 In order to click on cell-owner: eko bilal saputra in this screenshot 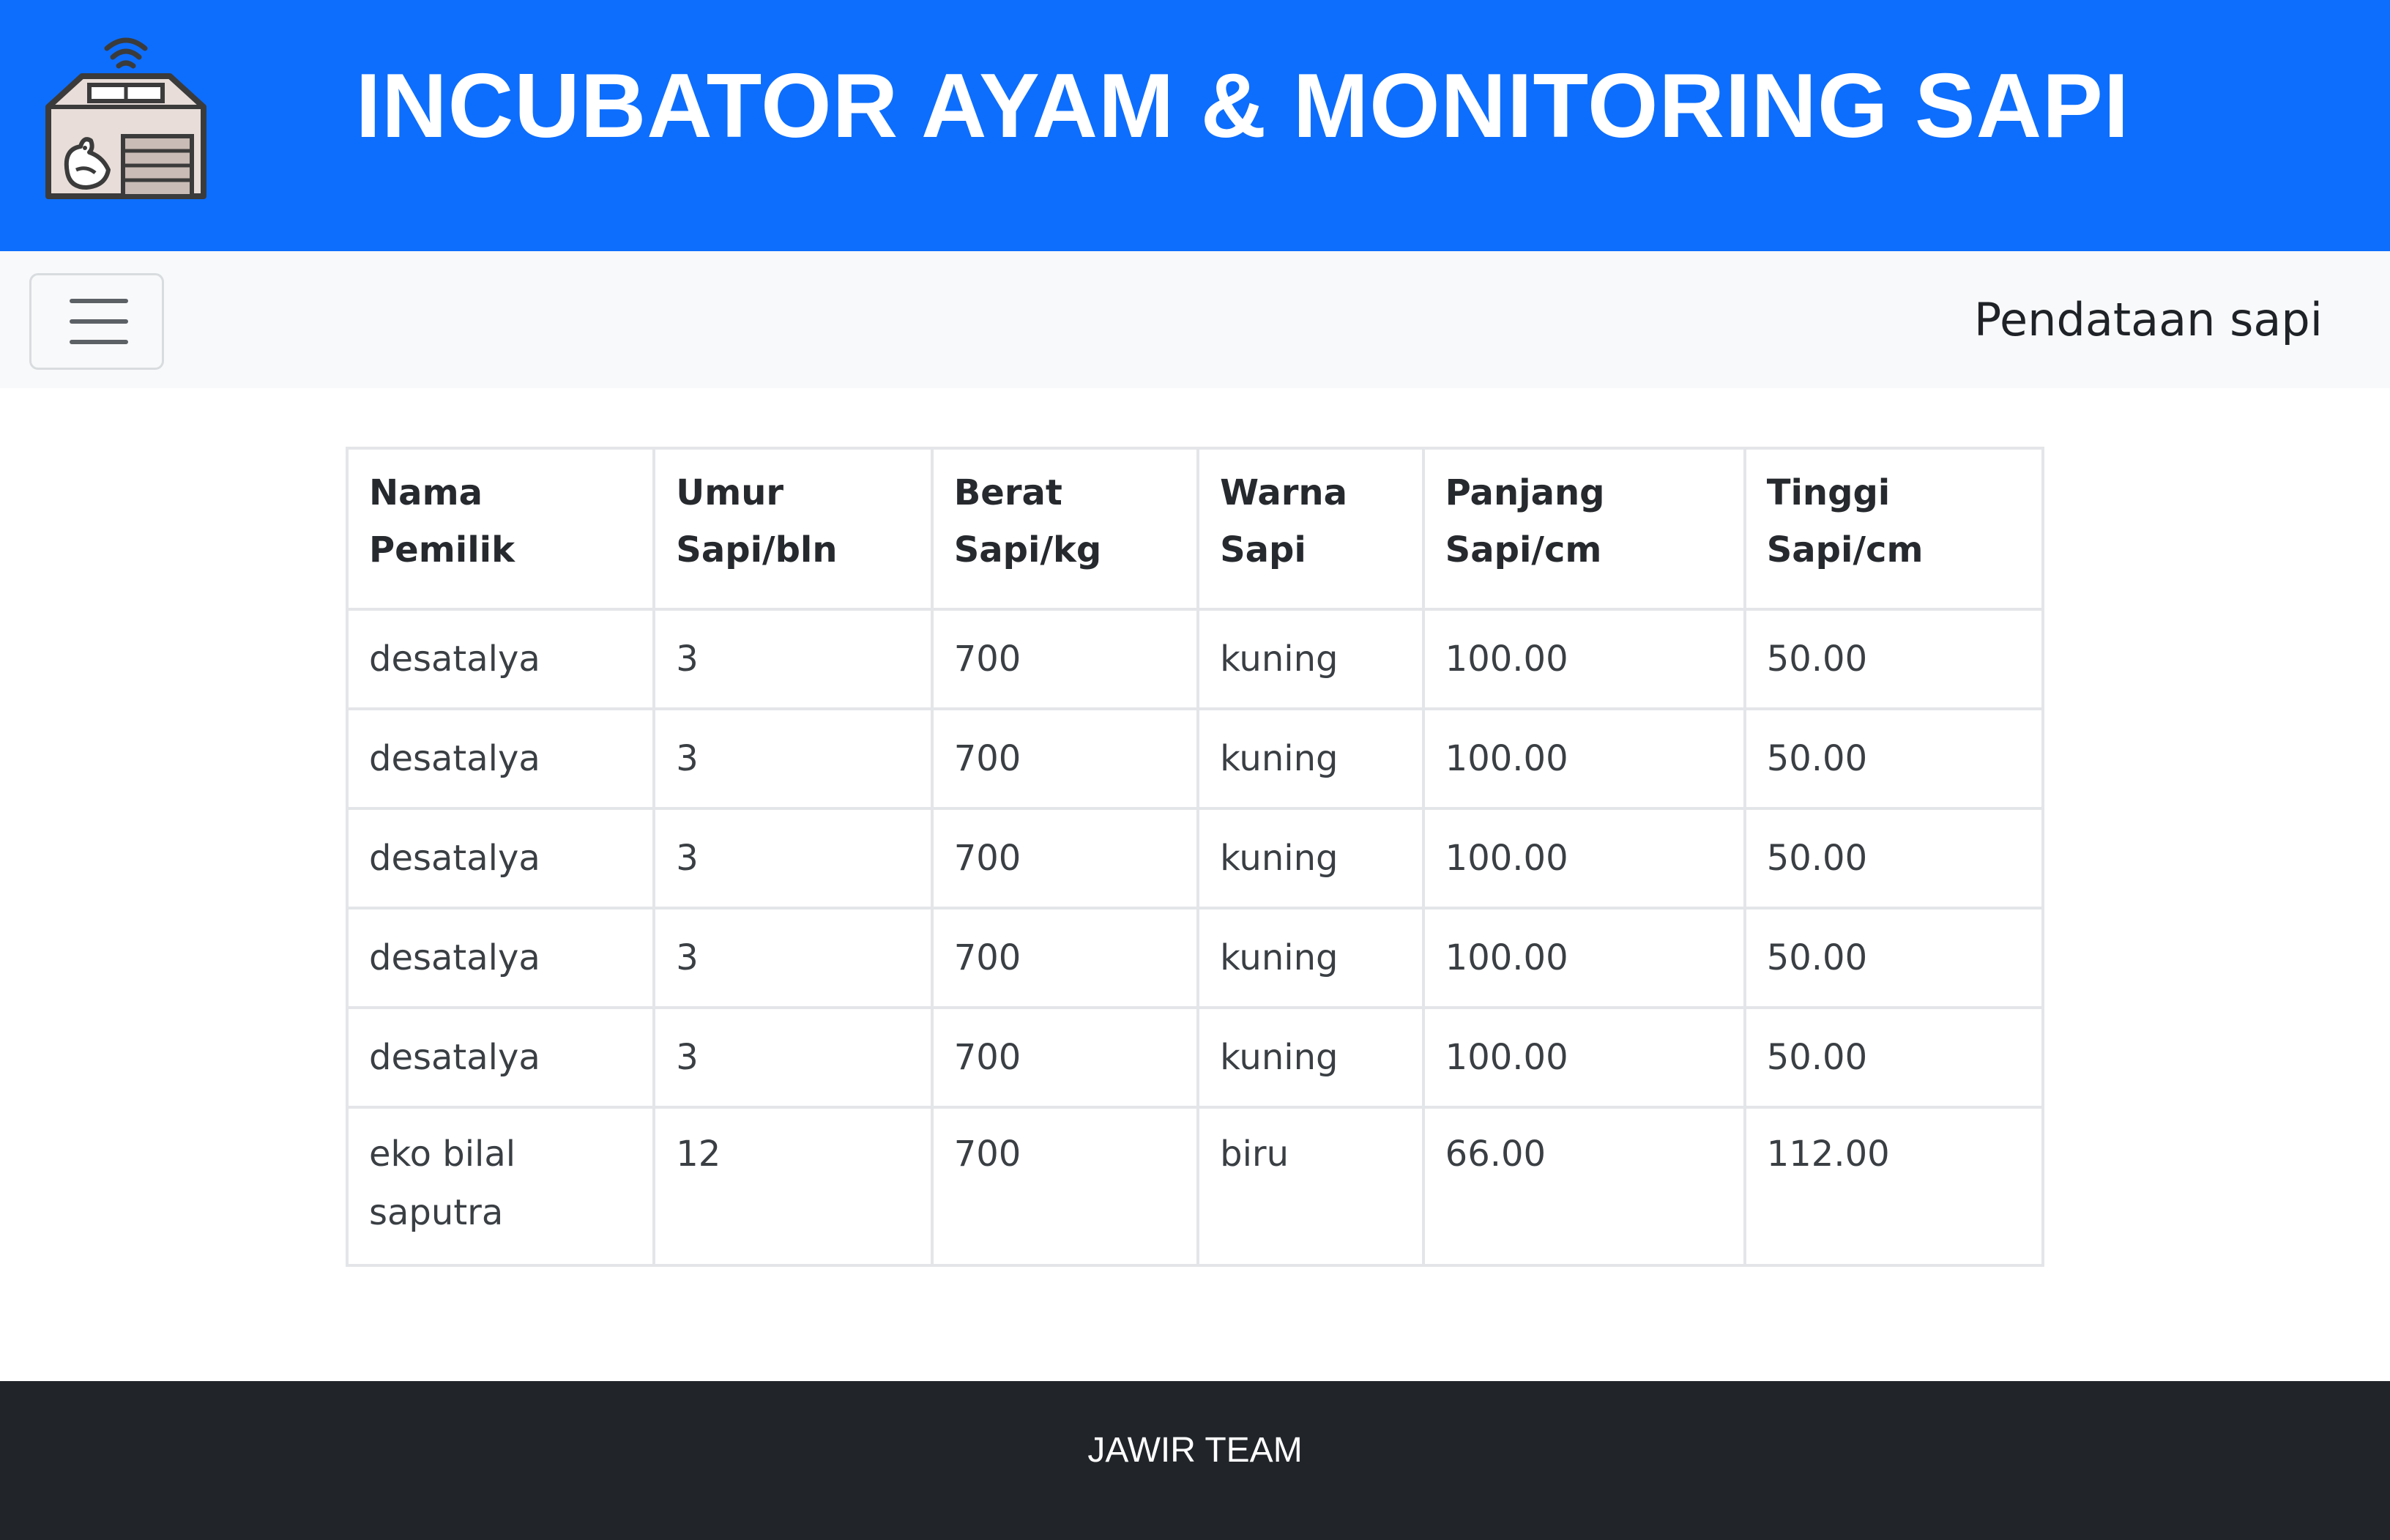, I will do `click(500, 1186)`.